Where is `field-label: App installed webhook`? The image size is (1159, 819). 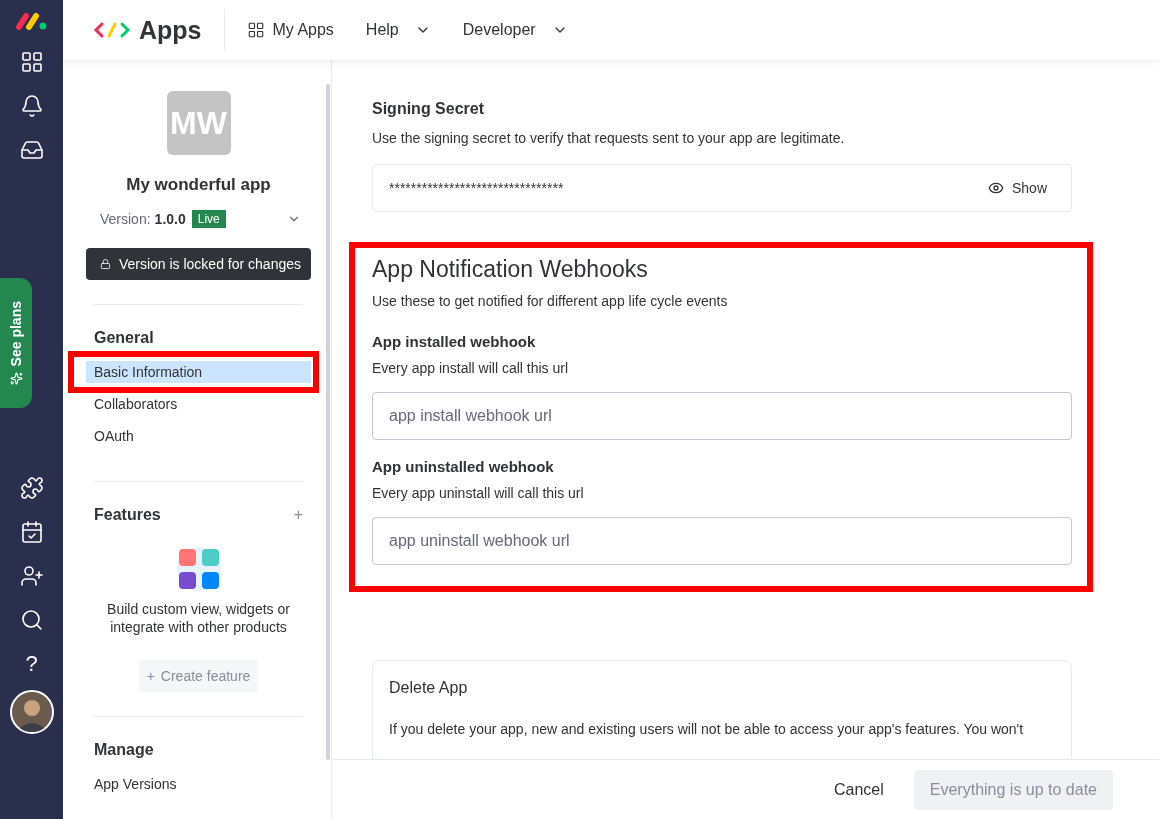 field-label: App installed webhook is located at coordinates (454, 341).